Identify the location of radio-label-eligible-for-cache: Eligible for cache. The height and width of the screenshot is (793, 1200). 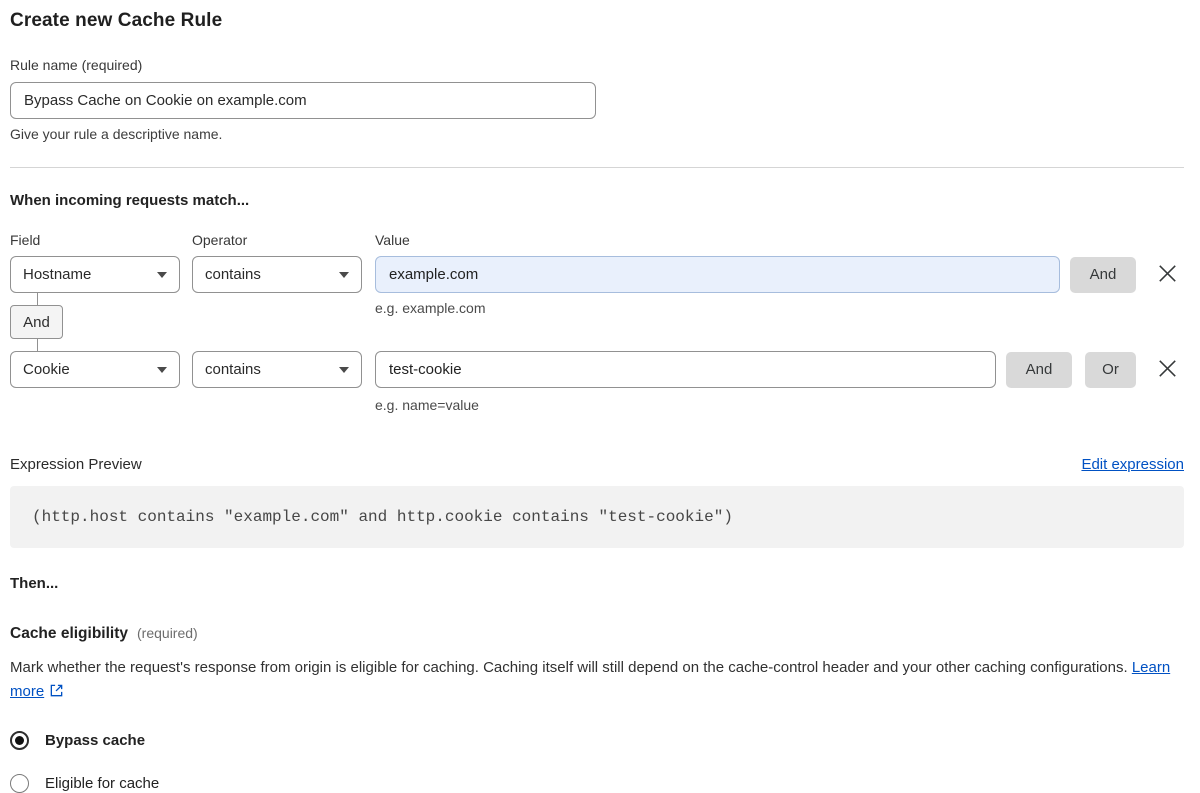
(102, 783).